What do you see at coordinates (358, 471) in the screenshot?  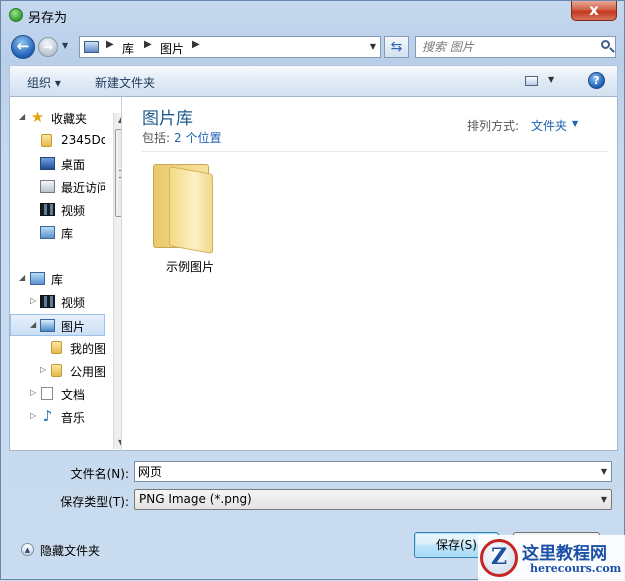 I see `filename-input` at bounding box center [358, 471].